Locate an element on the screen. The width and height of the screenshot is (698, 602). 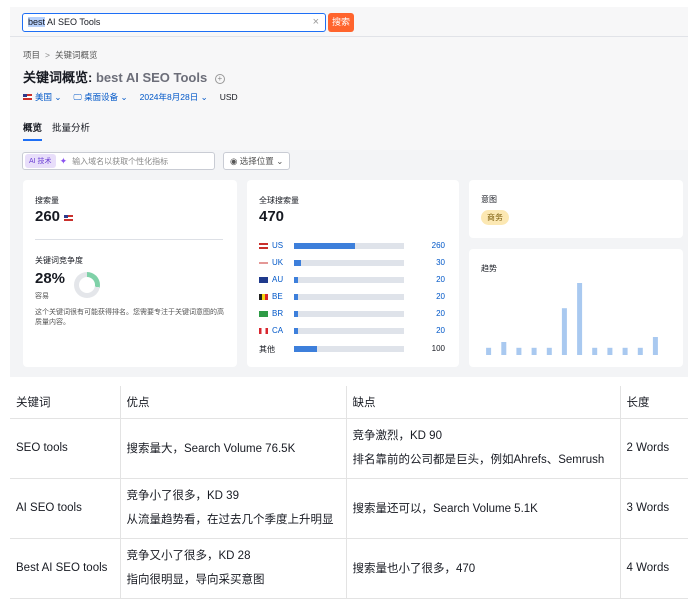
global-volume-value: 470 is located at coordinates (272, 216).